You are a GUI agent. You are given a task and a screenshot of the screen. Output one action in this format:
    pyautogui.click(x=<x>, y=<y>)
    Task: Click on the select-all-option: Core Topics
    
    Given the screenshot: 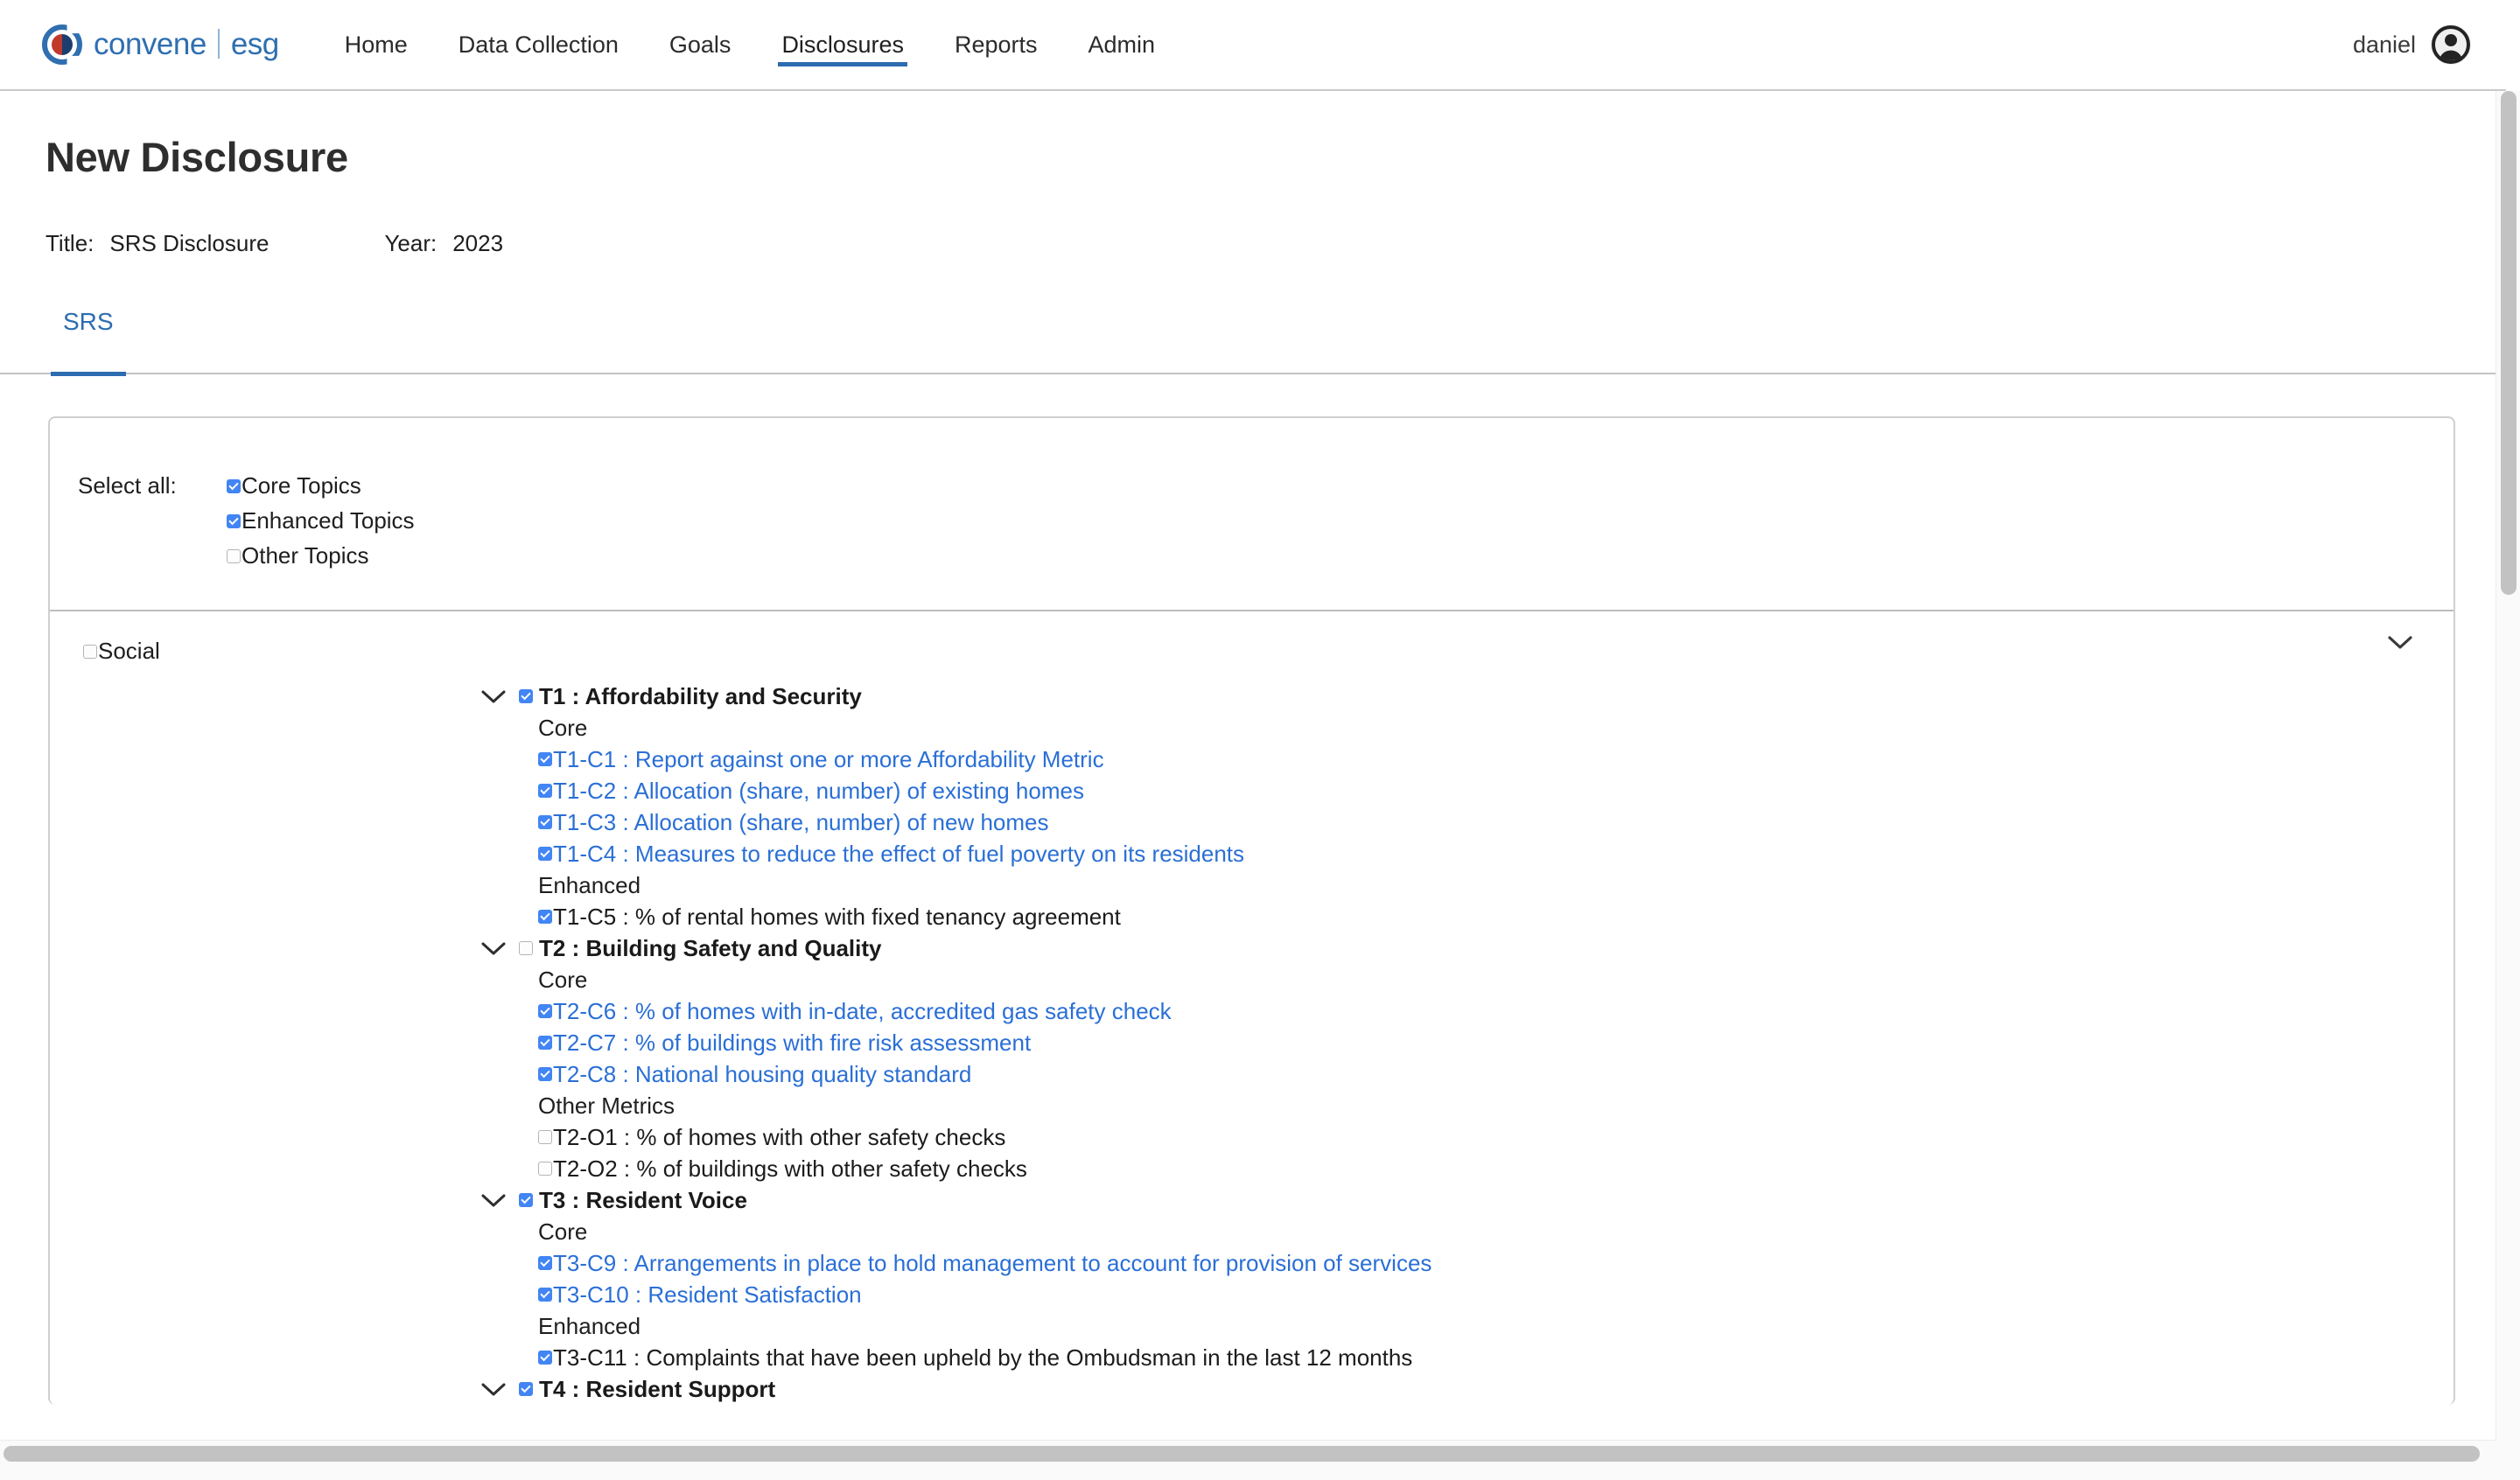 What is the action you would take?
    pyautogui.click(x=321, y=486)
    